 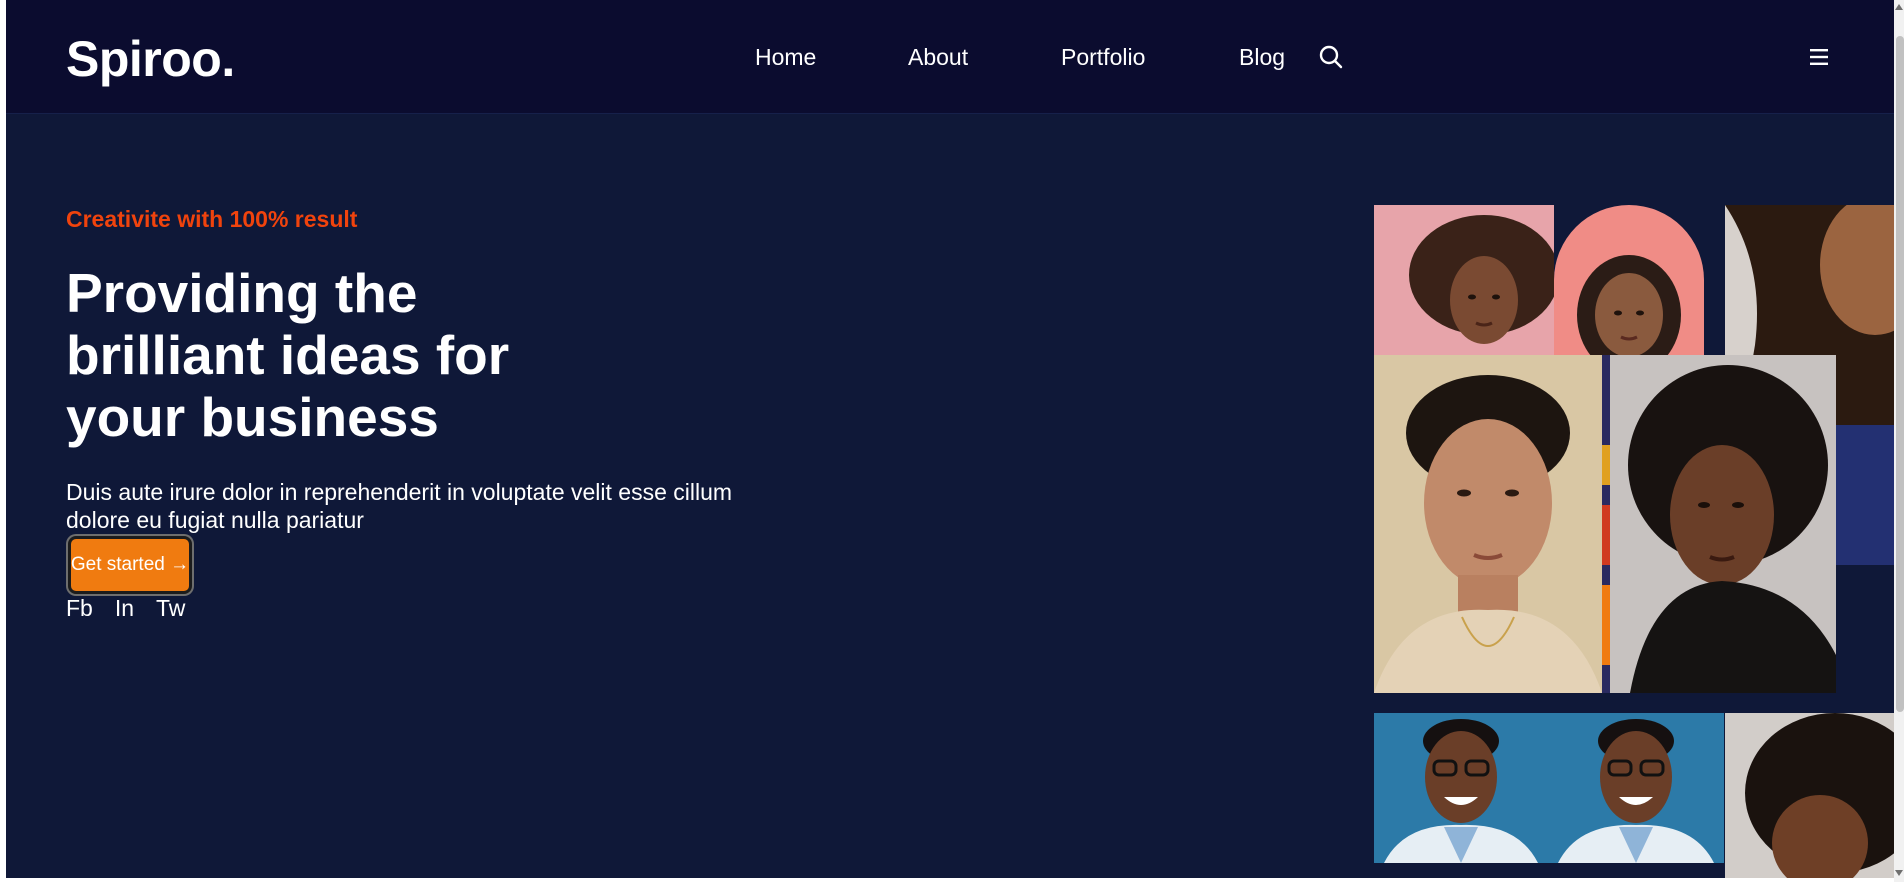 What do you see at coordinates (1899, 7) in the screenshot?
I see `scroll-up-arrow-icon` at bounding box center [1899, 7].